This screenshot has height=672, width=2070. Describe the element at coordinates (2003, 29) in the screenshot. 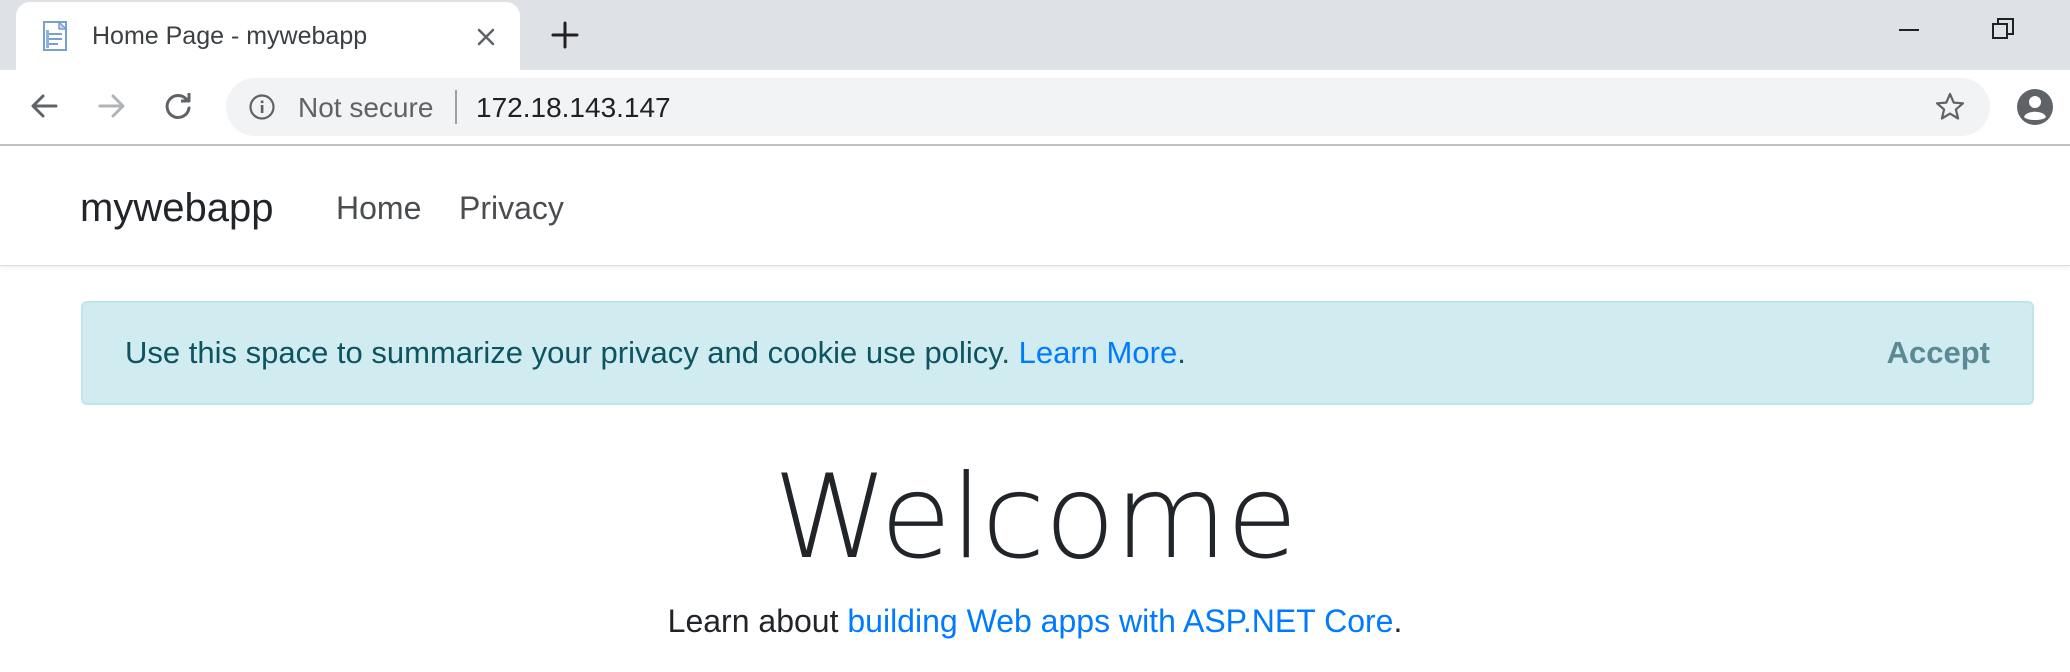

I see `restore-icon` at that location.